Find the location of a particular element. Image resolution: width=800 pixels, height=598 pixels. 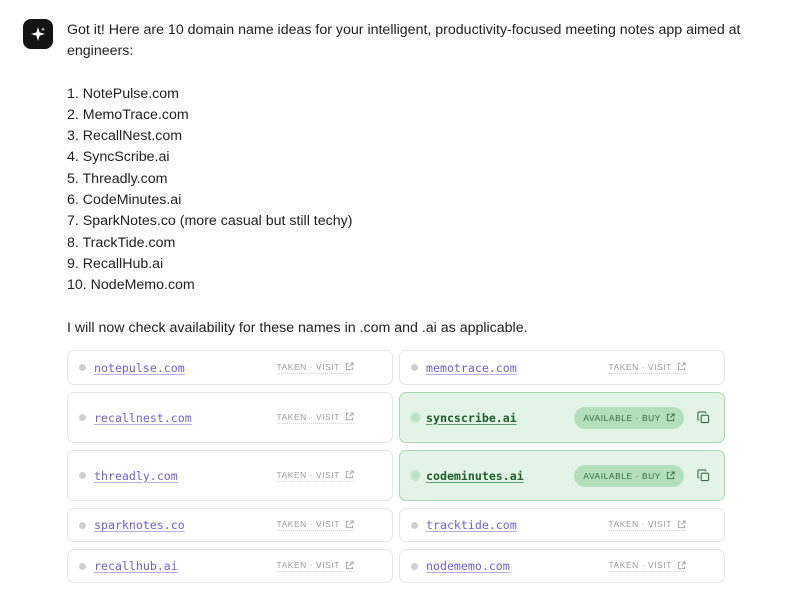

list-item: 3. RecallNest.com is located at coordinates (125, 136).